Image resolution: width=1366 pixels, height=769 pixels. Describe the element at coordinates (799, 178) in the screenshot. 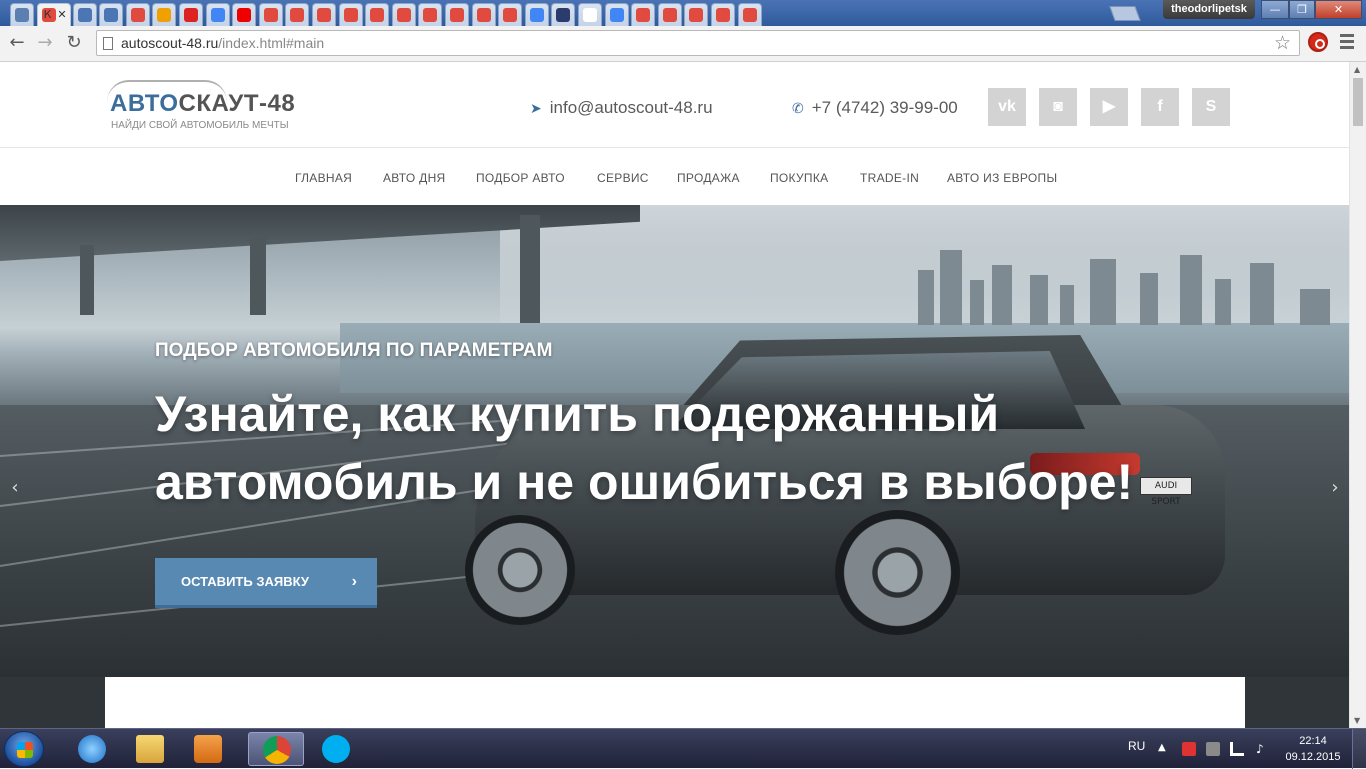

I see `nav-item: ПОКУПКА` at that location.